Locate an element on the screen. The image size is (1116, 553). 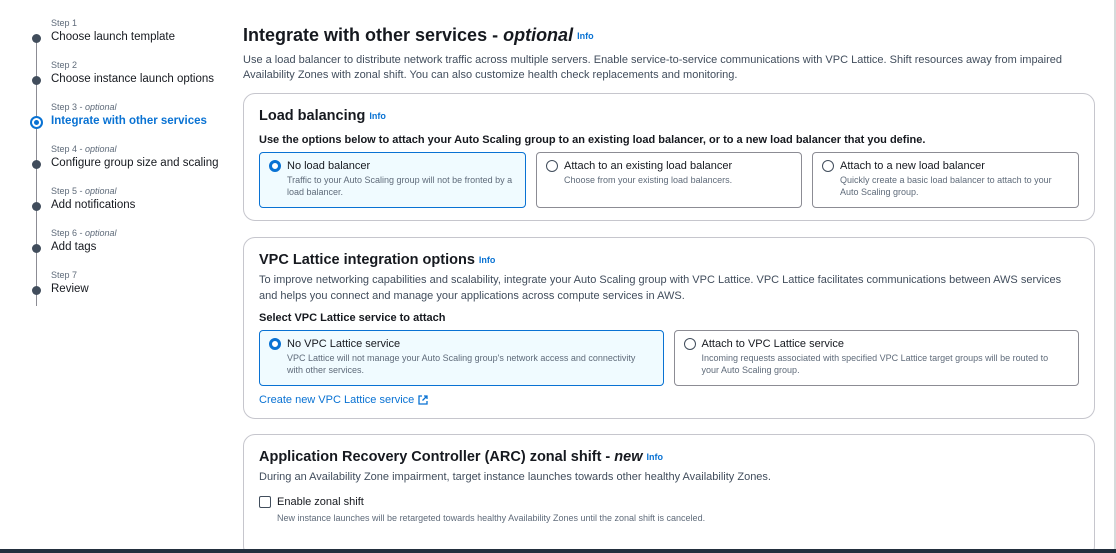
enable-zonal-shift-checkbox is located at coordinates (265, 502).